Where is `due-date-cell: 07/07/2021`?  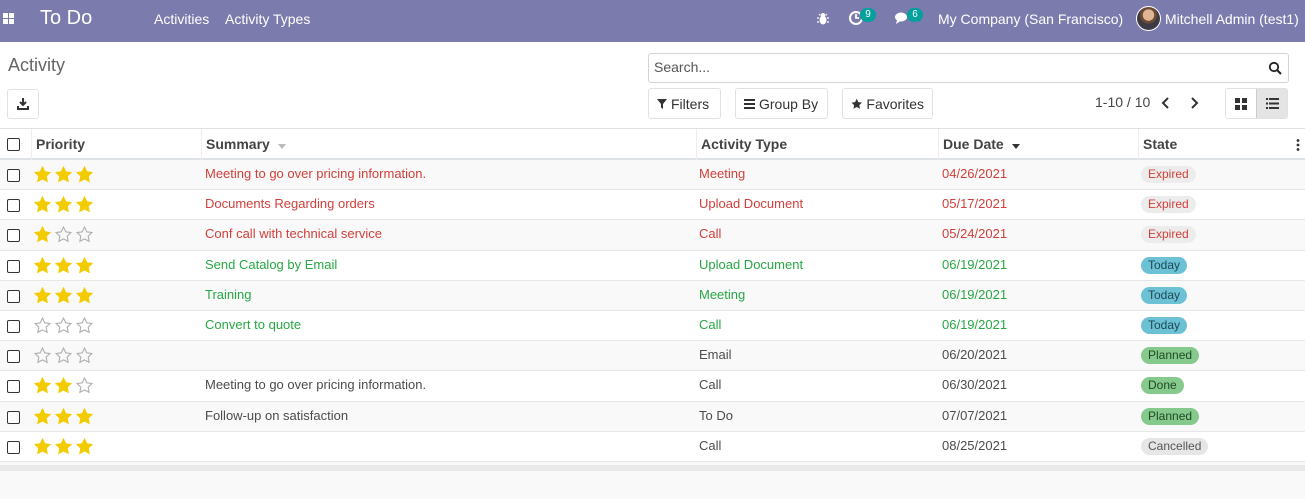 due-date-cell: 07/07/2021 is located at coordinates (975, 415).